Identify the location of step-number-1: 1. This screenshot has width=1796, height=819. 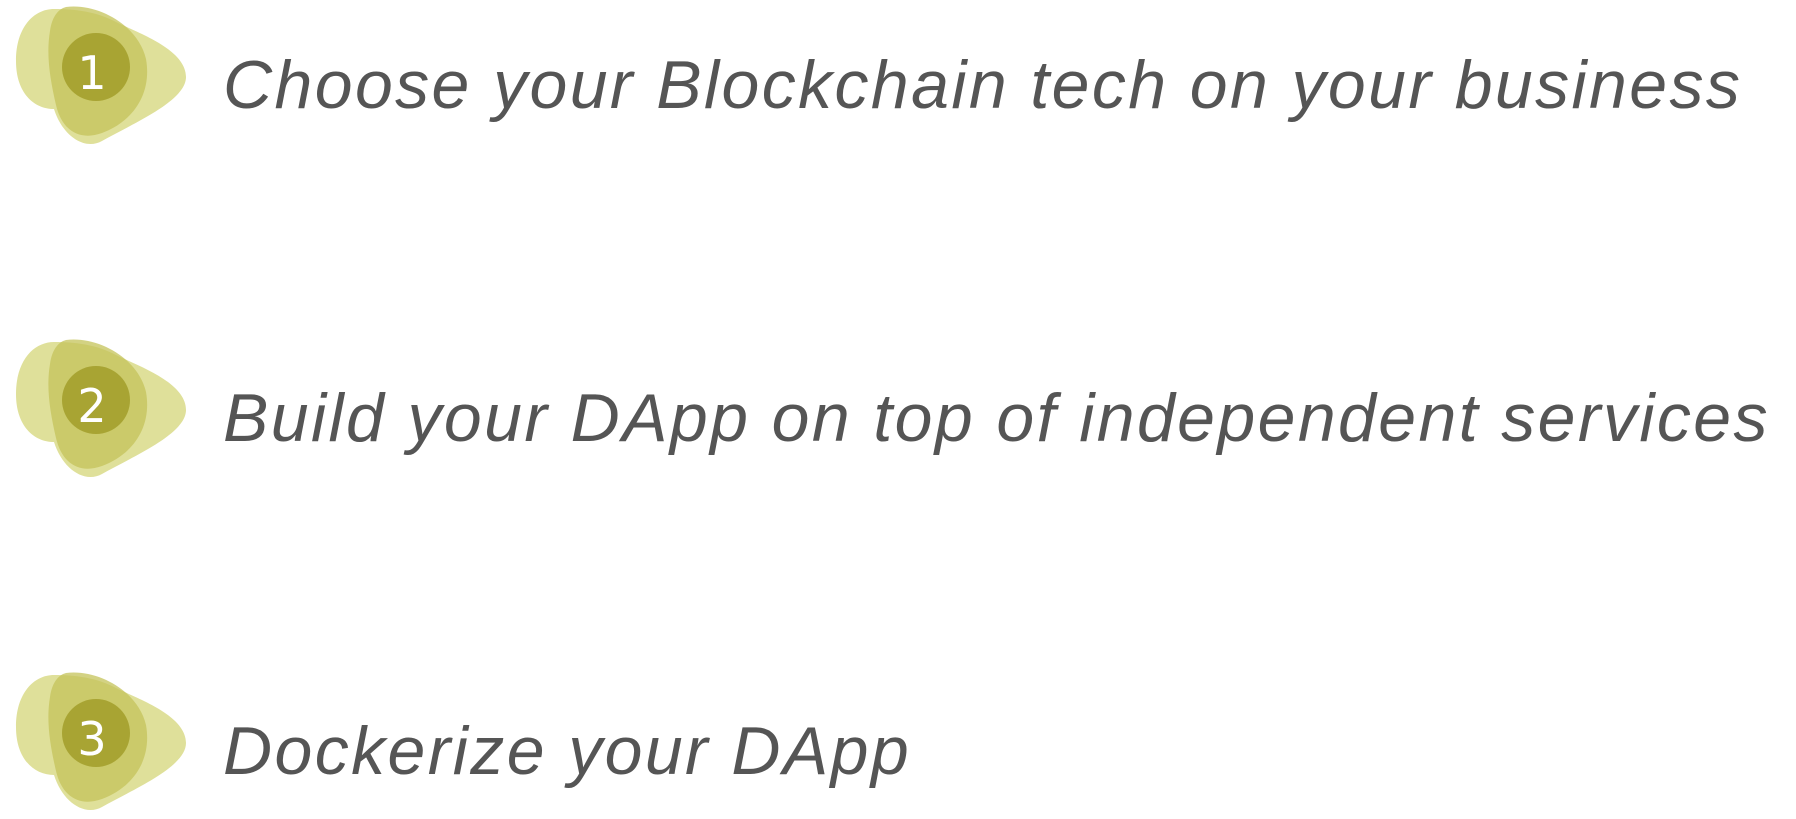
(92, 73).